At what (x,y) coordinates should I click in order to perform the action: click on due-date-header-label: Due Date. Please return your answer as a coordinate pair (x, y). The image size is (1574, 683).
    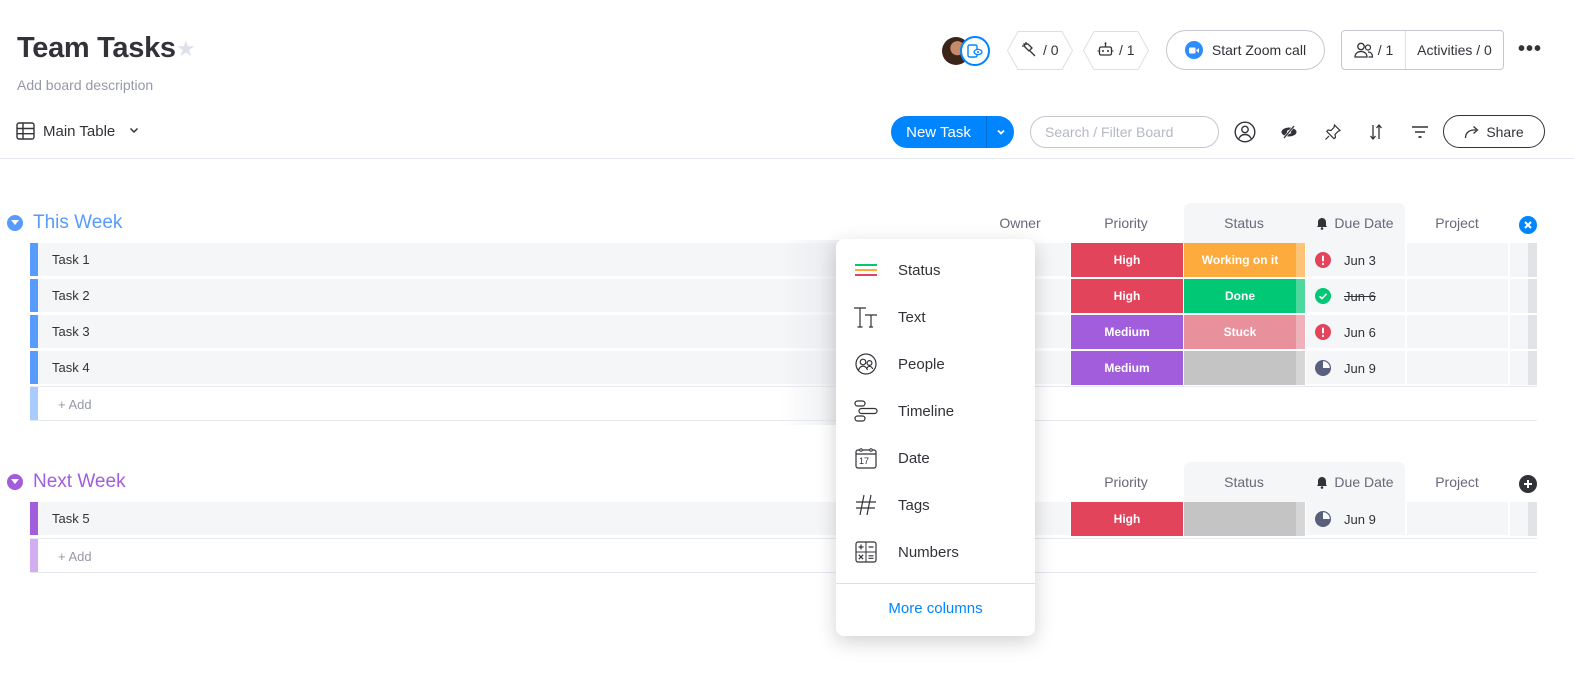
    Looking at the image, I should click on (1364, 482).